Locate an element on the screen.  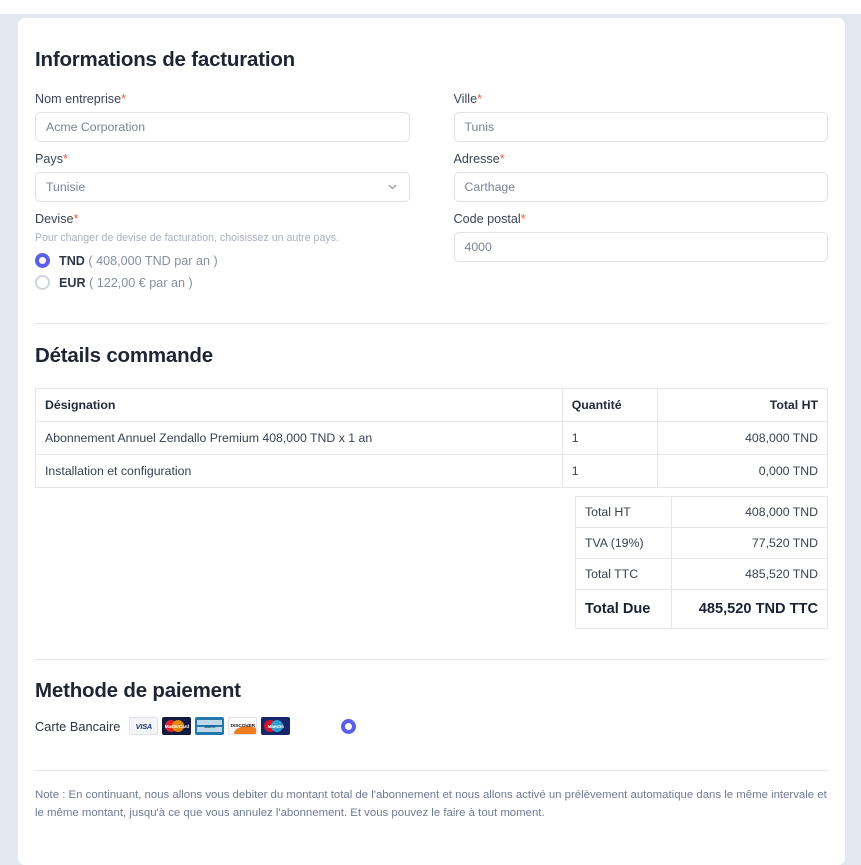
currency-option-eur-label: EUR ( 122,00 € par an ) is located at coordinates (126, 282).